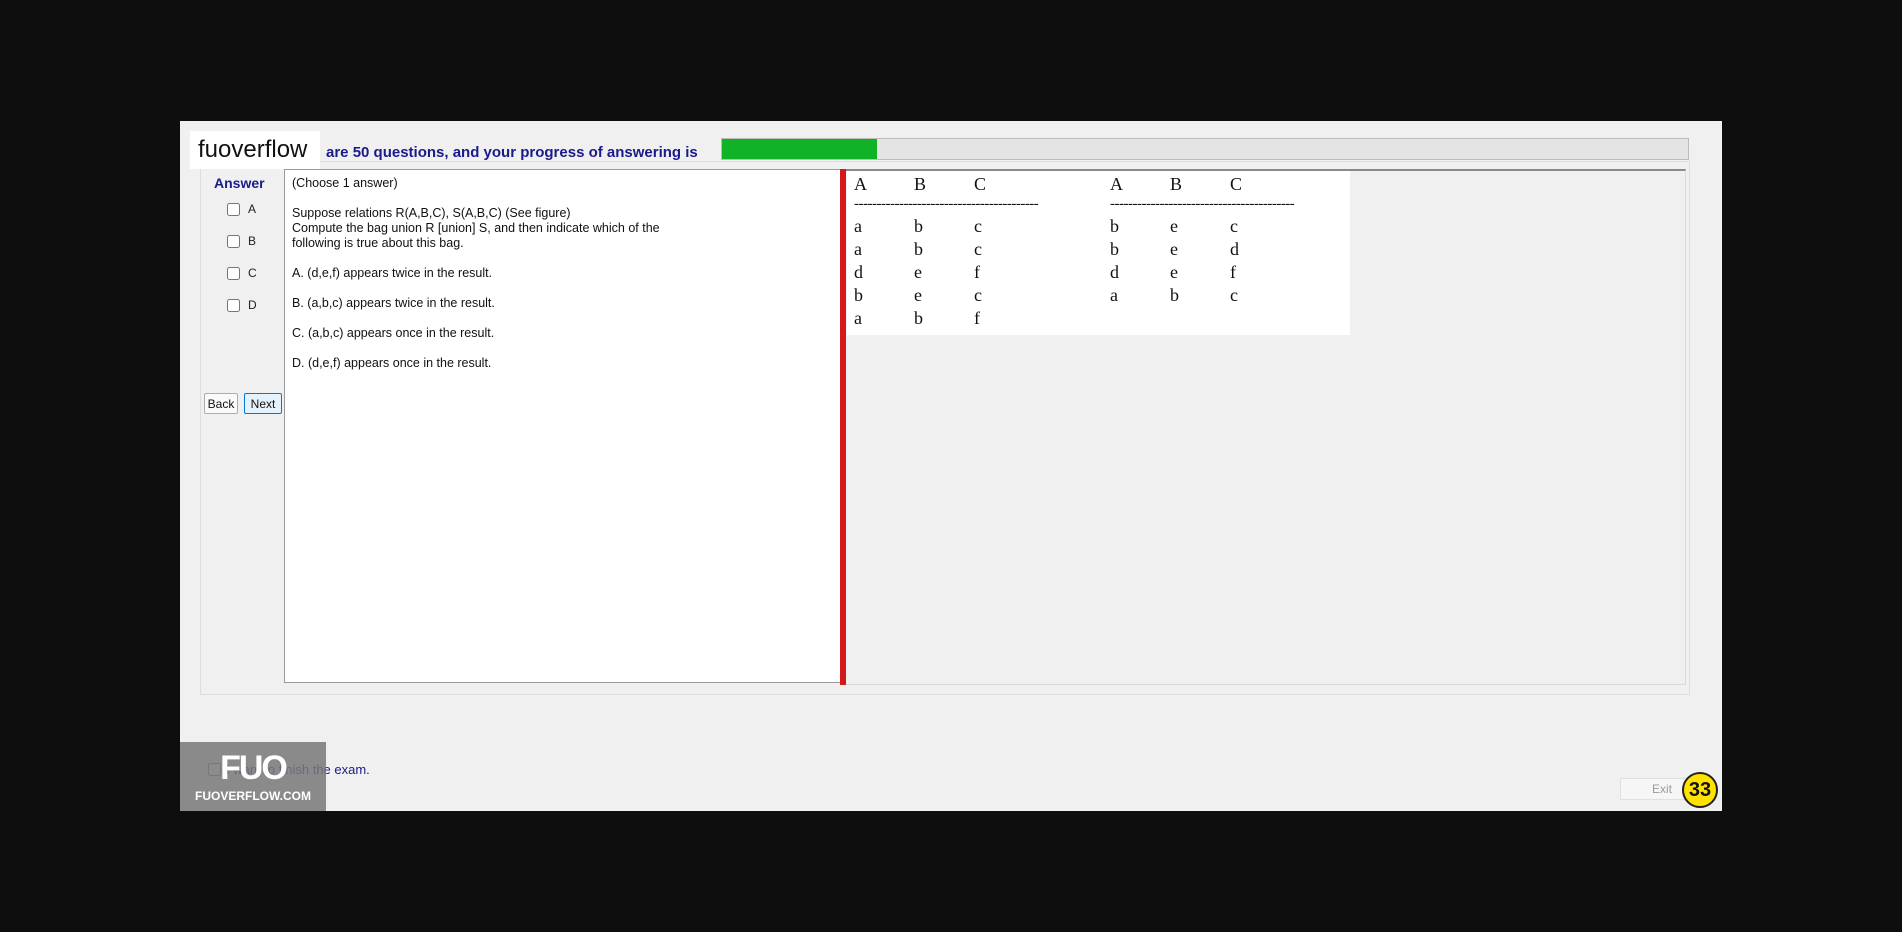 The height and width of the screenshot is (932, 1902). I want to click on answer-option-b: B, so click(257, 241).